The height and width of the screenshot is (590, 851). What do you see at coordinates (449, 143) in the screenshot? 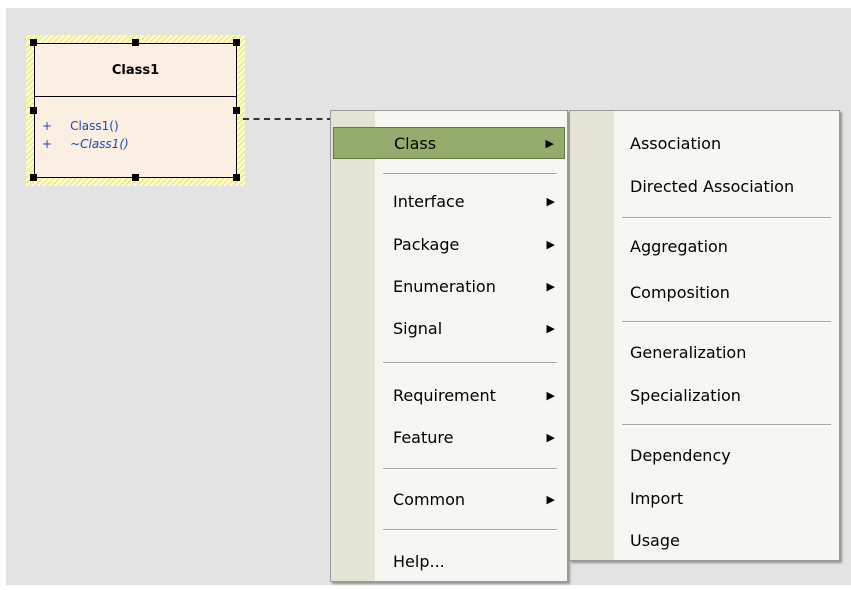
I see `menu-item-class: Class ▶` at bounding box center [449, 143].